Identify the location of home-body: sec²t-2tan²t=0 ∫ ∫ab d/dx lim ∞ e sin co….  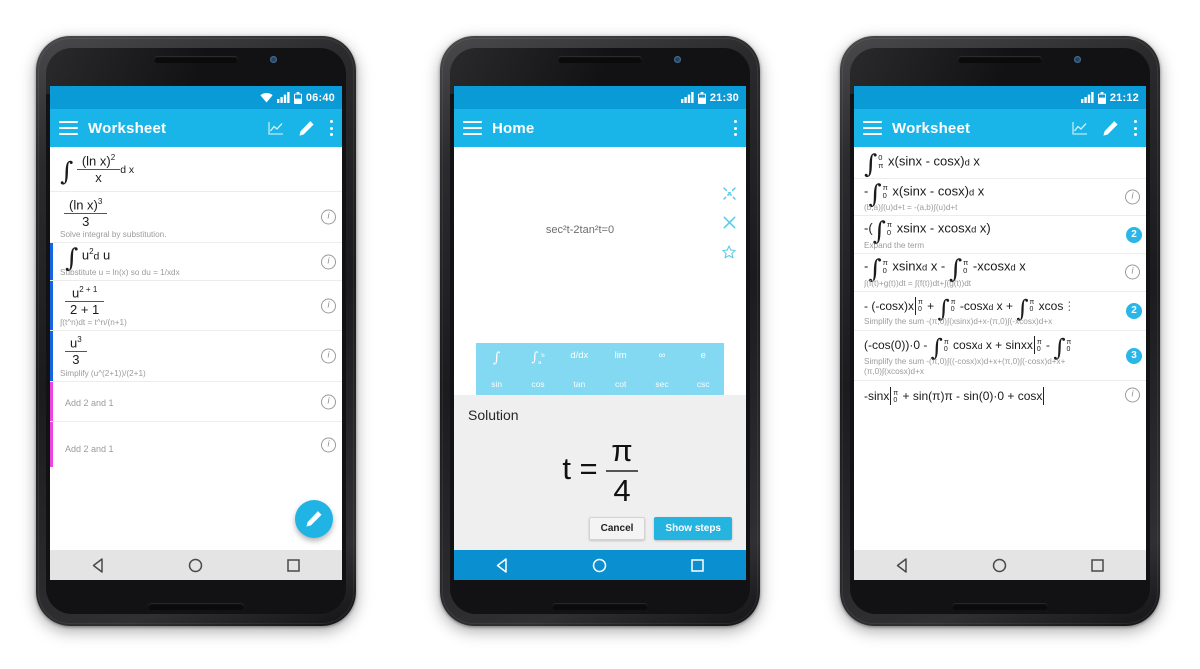
(600, 348).